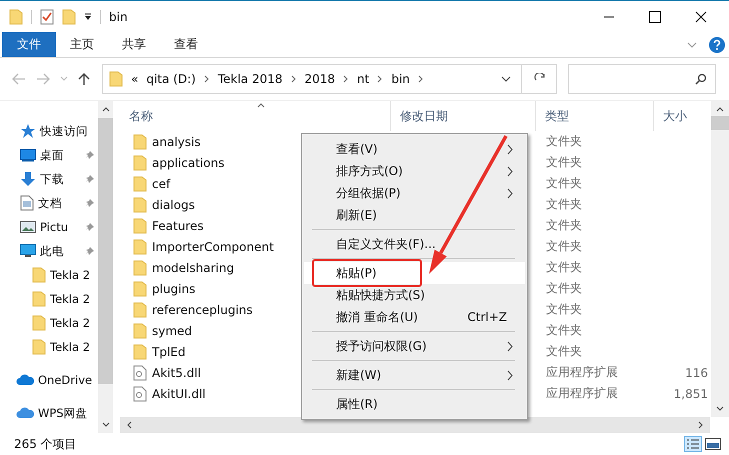 This screenshot has width=729, height=455. What do you see at coordinates (173, 205) in the screenshot?
I see `file-name: dialogs` at bounding box center [173, 205].